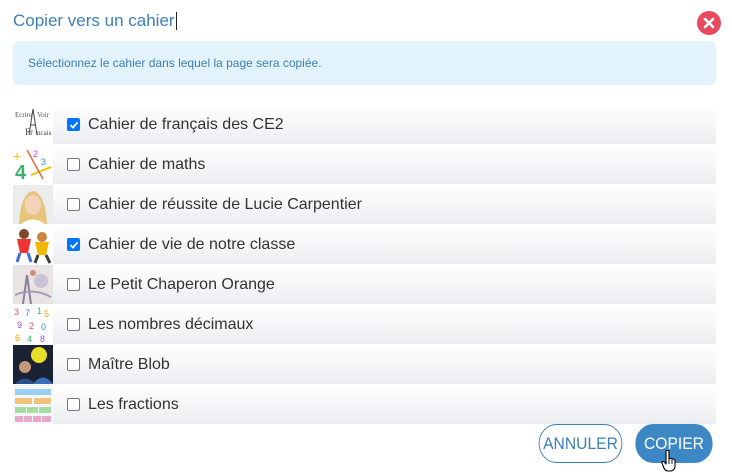 This screenshot has height=472, width=732. I want to click on close-button, so click(709, 23).